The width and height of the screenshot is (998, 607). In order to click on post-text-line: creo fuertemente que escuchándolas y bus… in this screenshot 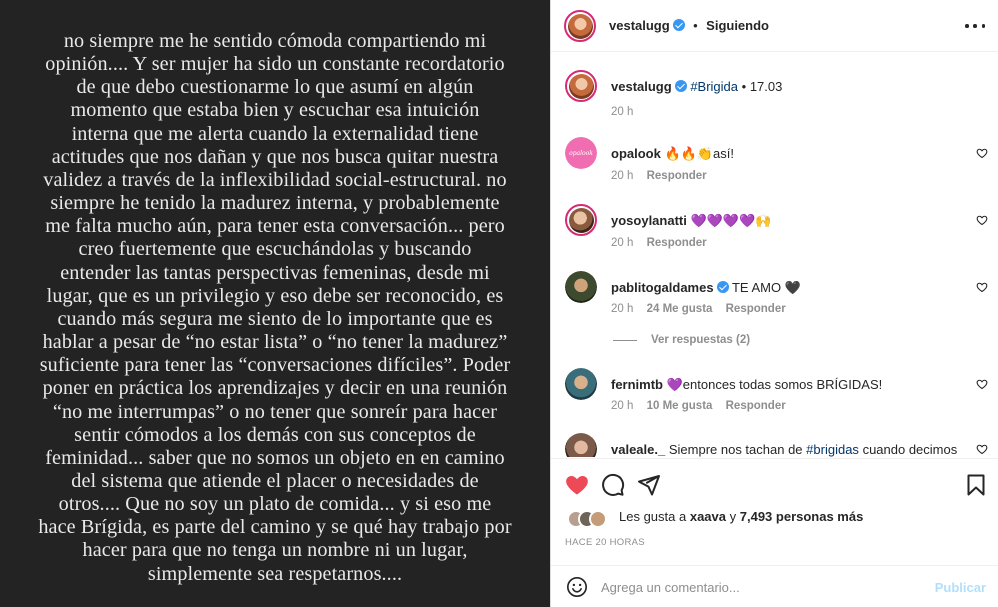, I will do `click(275, 249)`.